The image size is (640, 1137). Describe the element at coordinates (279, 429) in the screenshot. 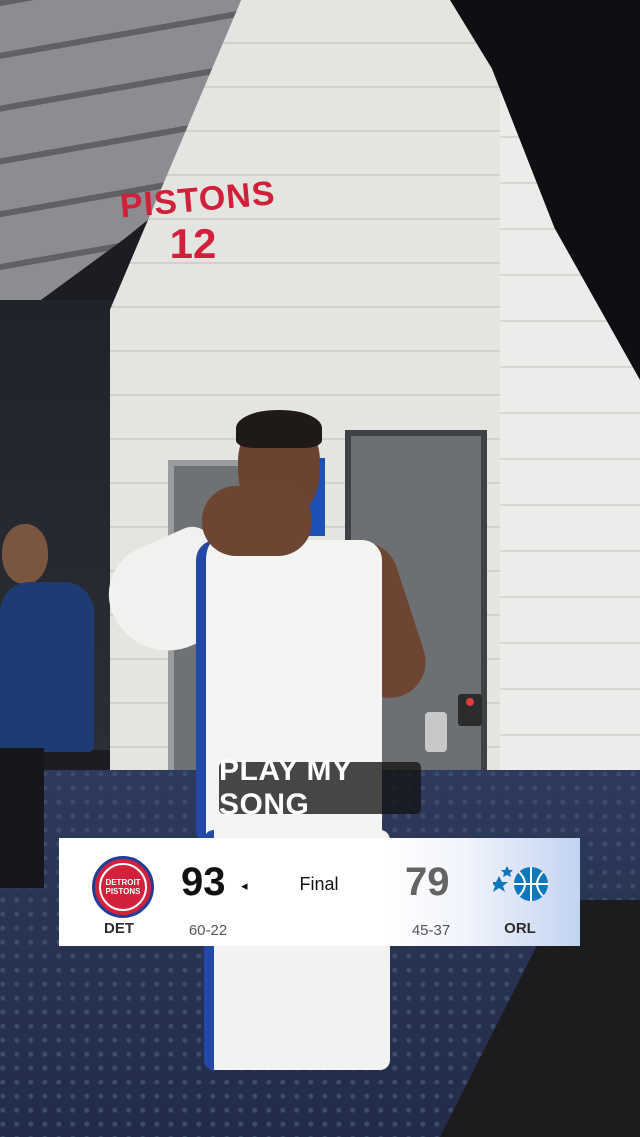

I see `player-hair` at that location.